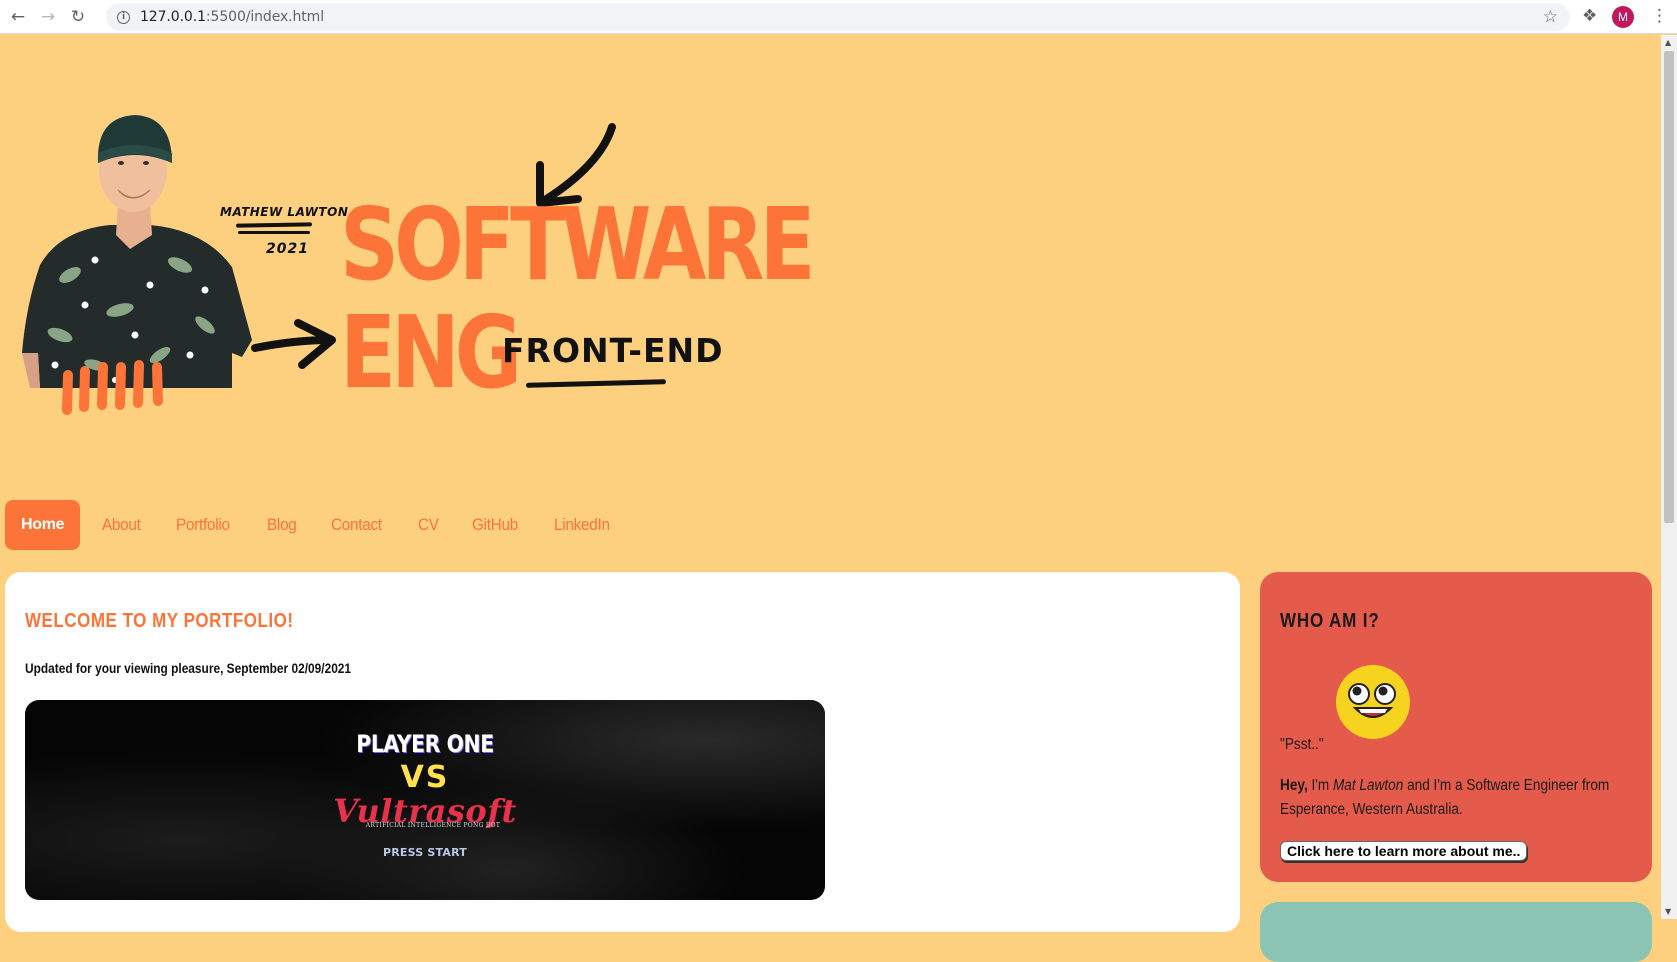 This screenshot has width=1677, height=962. I want to click on address-bar: i 127.0.0.1:5500/index.html ☆, so click(838, 17).